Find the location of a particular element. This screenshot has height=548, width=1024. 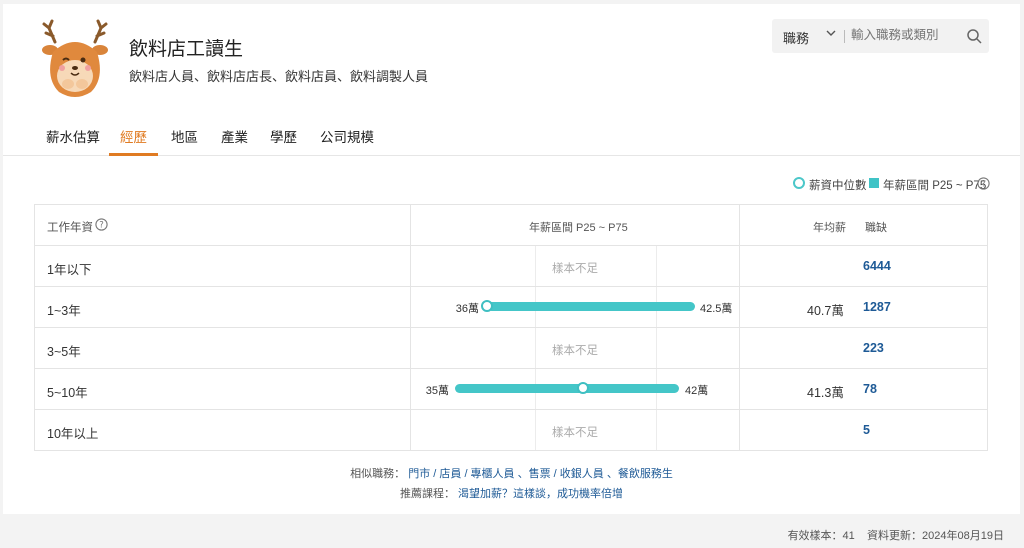

page-subtitle: 飲料店人員、飲料店店長、飲料店員、飲料調製人員 is located at coordinates (279, 76).